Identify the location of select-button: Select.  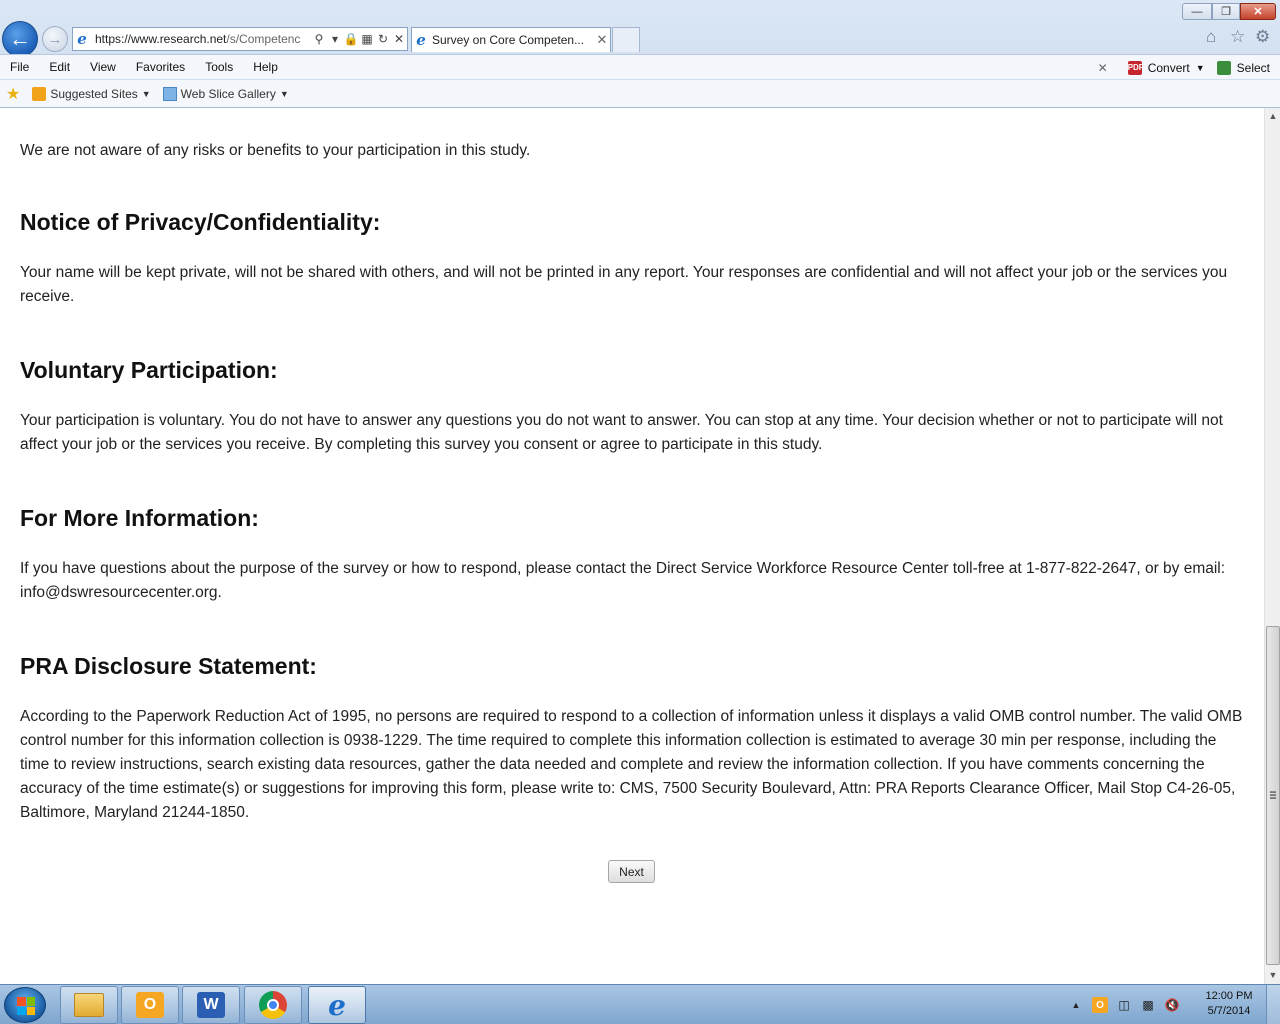
(1253, 68).